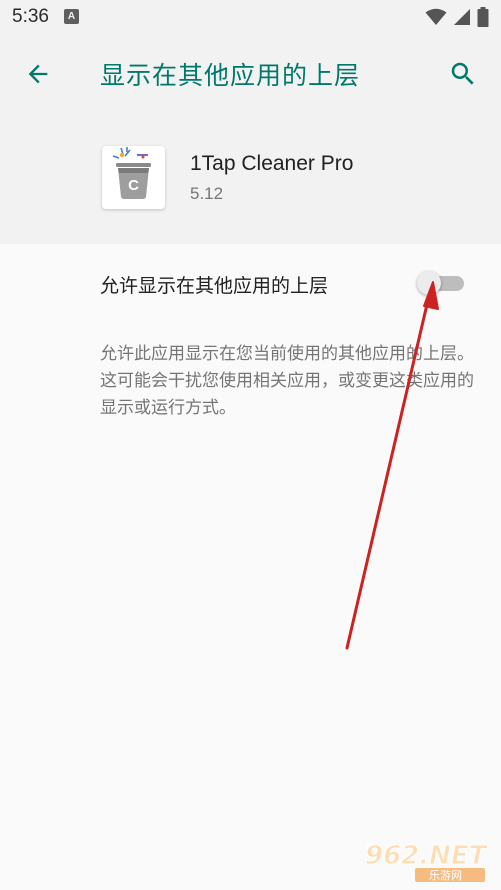 The image size is (501, 890). I want to click on search-button, so click(463, 74).